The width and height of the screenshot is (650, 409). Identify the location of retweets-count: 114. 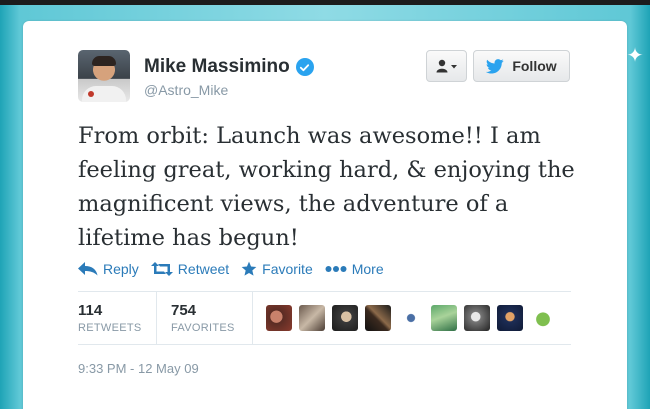
(90, 310).